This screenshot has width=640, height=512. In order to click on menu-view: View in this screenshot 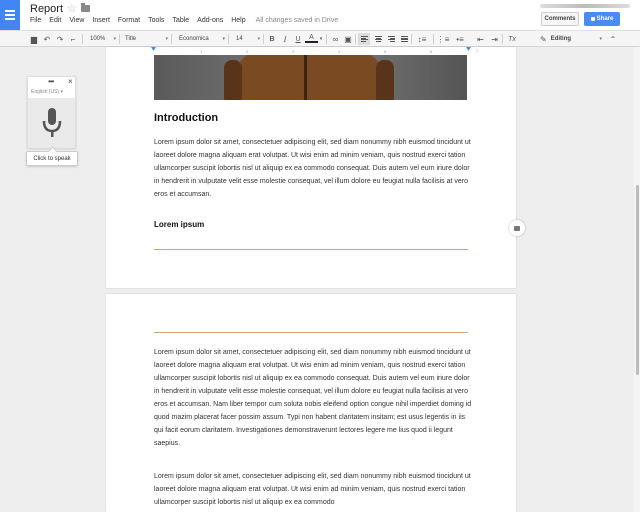, I will do `click(76, 20)`.